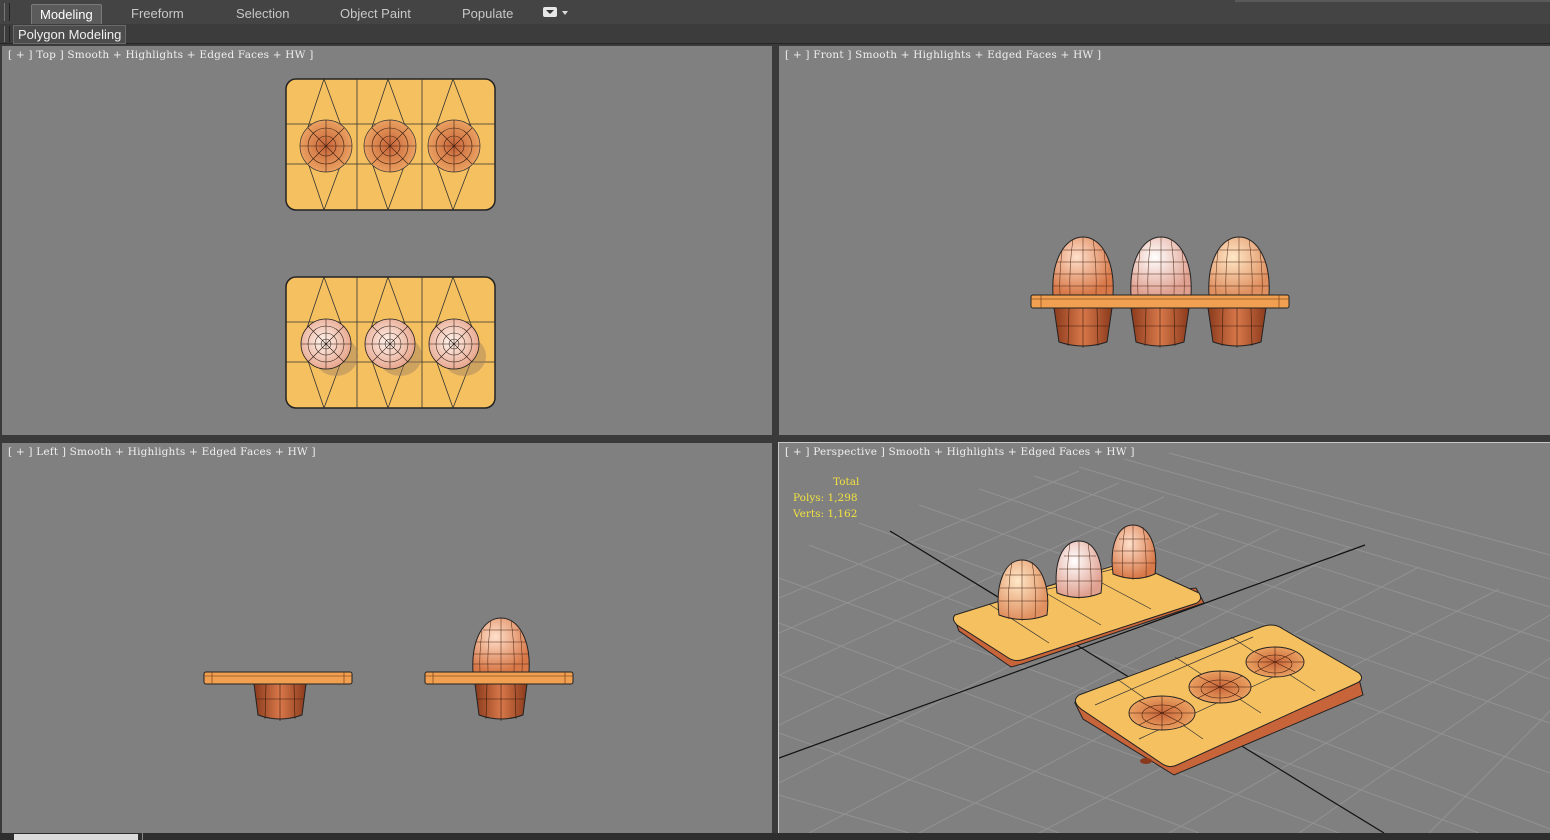 The height and width of the screenshot is (840, 1550). Describe the element at coordinates (390, 342) in the screenshot. I see `tray-top-eggs` at that location.